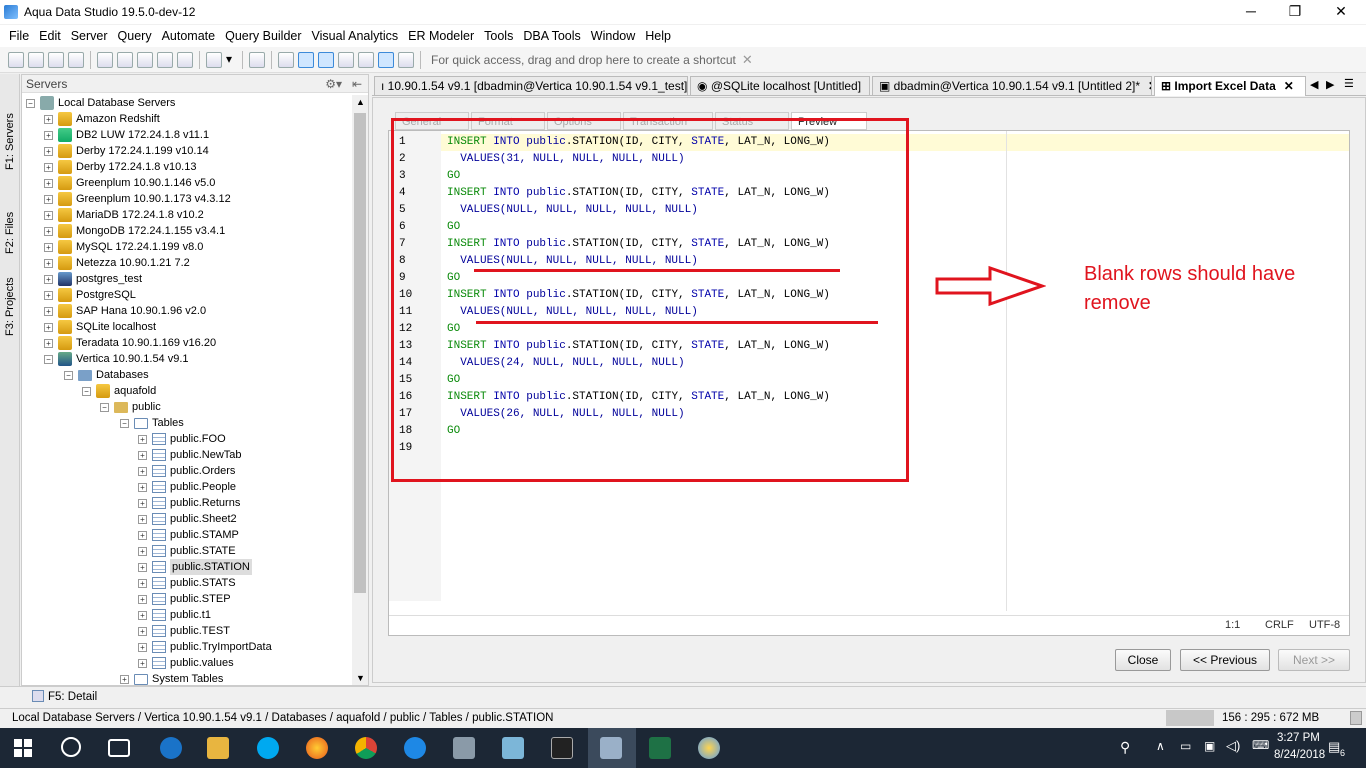  What do you see at coordinates (165, 59) in the screenshot?
I see `compare-icon` at bounding box center [165, 59].